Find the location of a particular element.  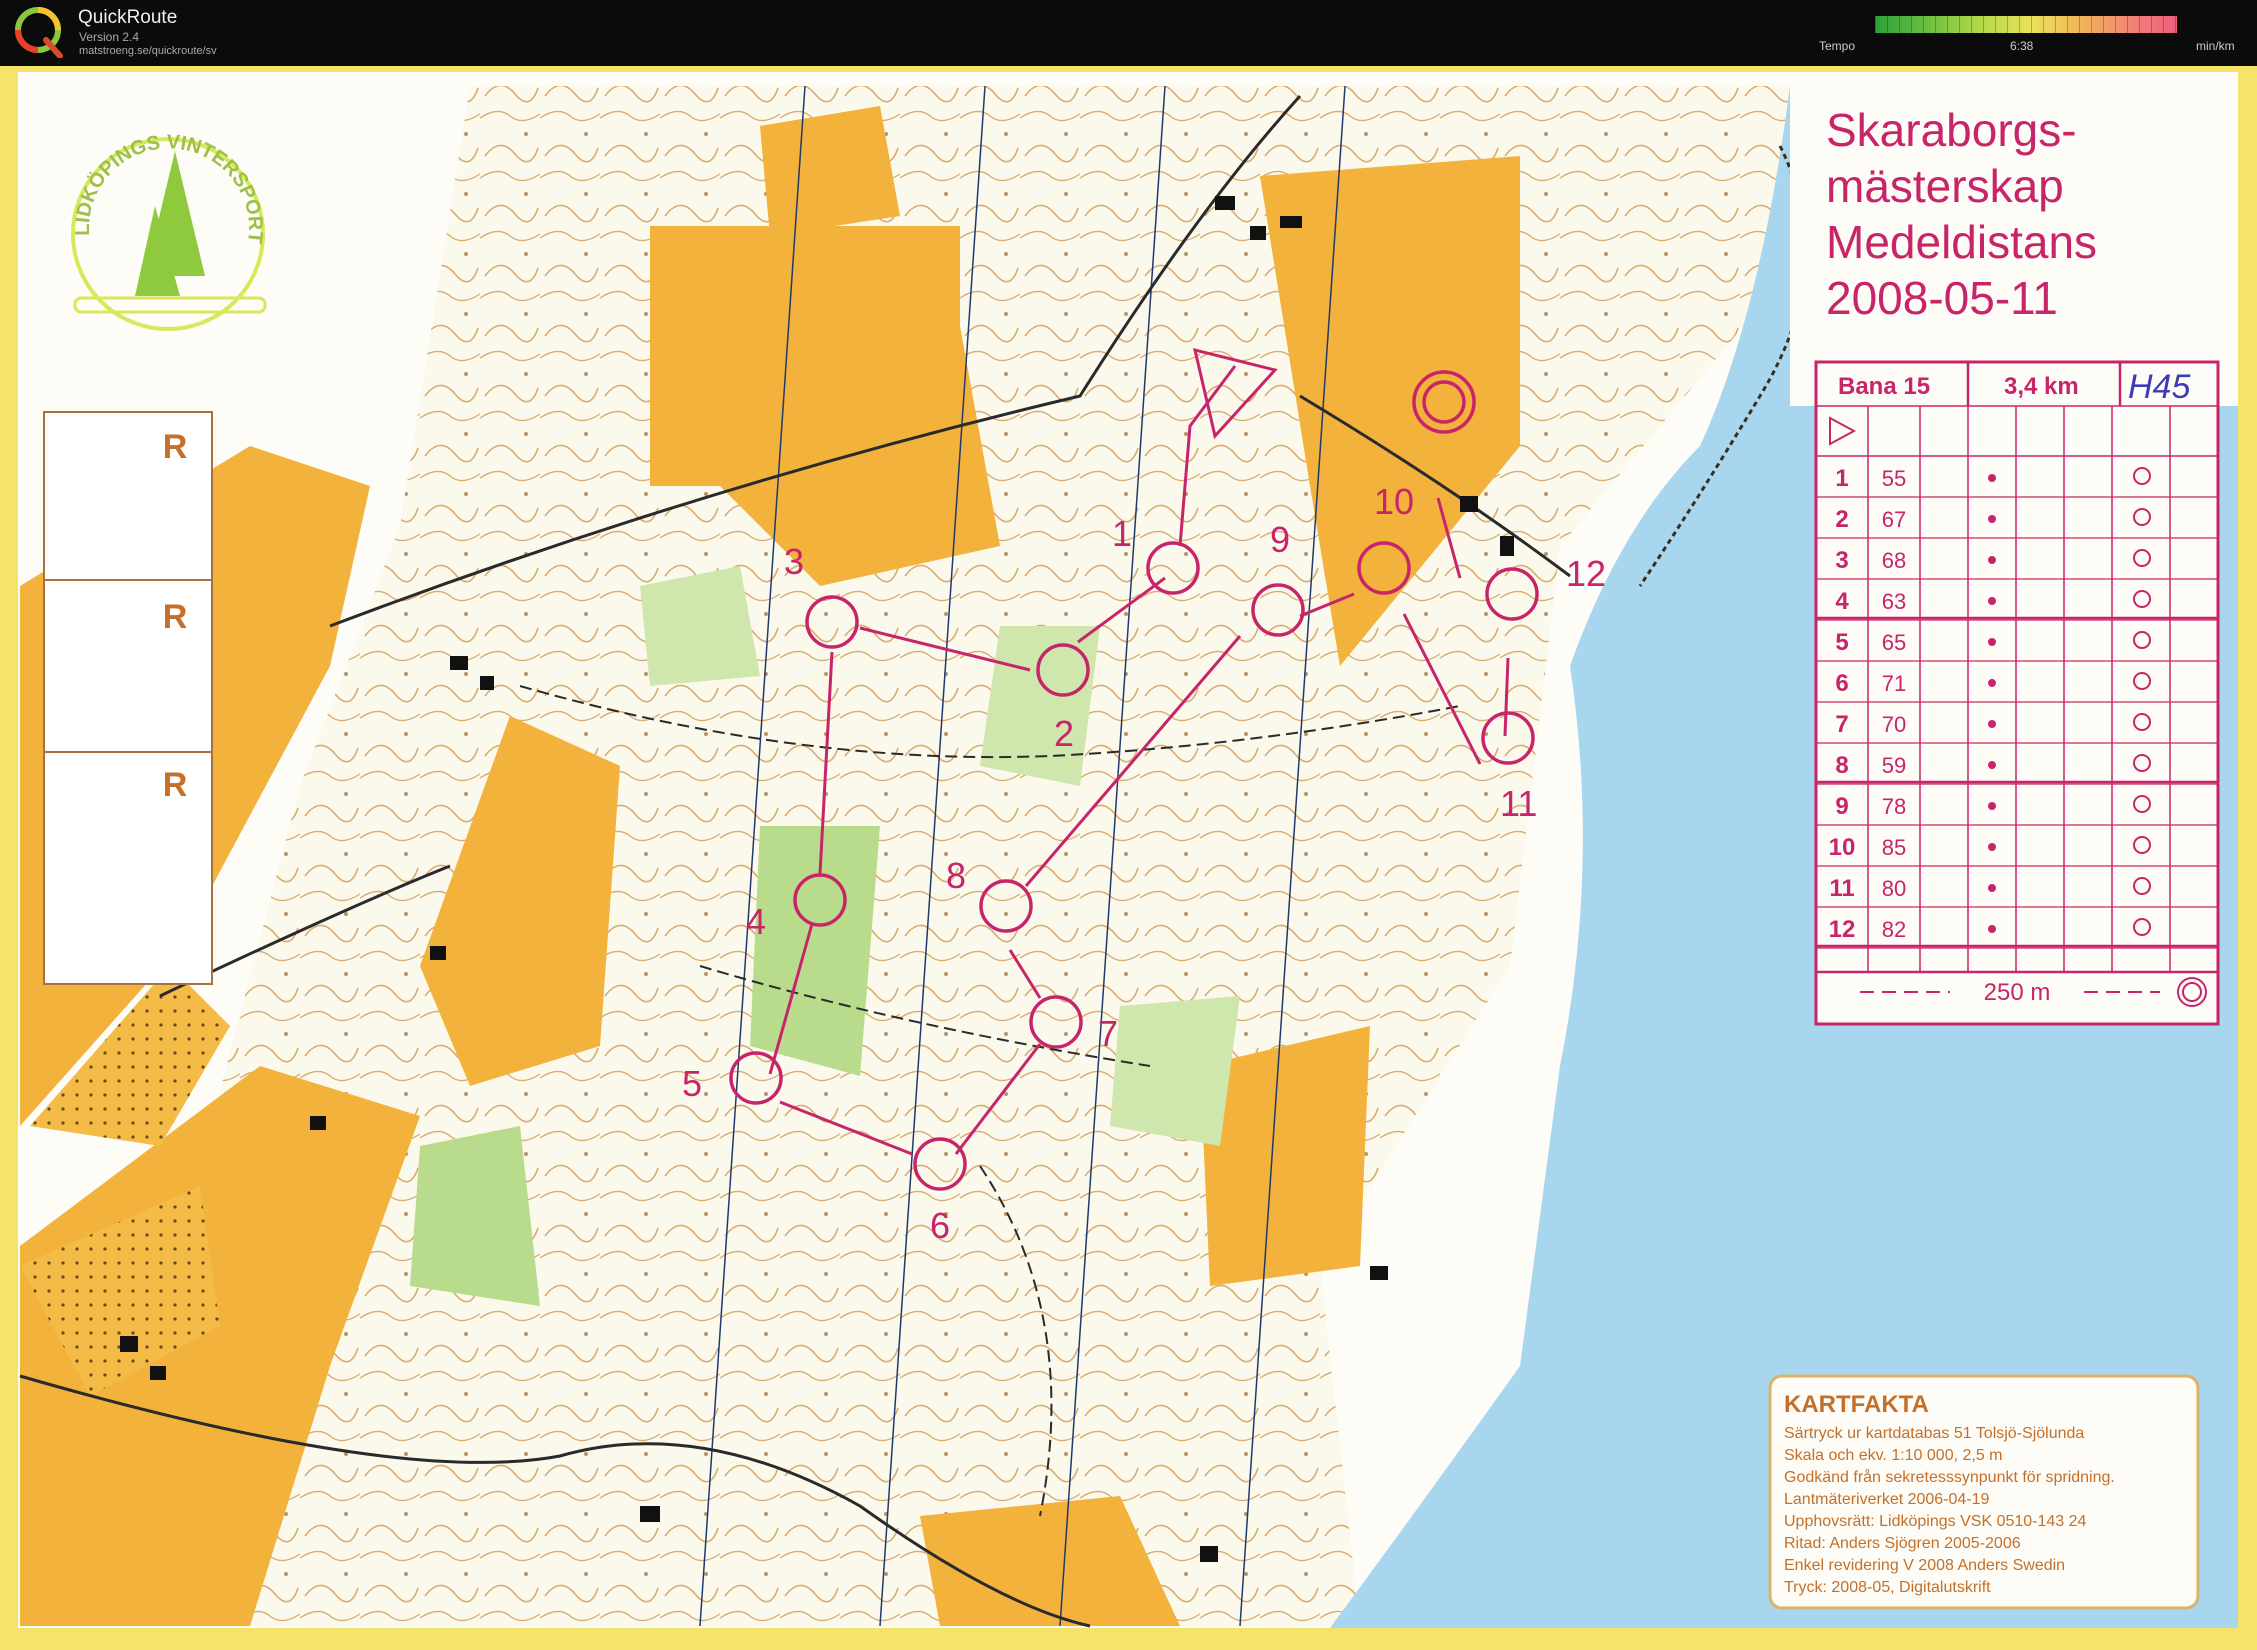

description-control-code: 65 is located at coordinates (1894, 642).